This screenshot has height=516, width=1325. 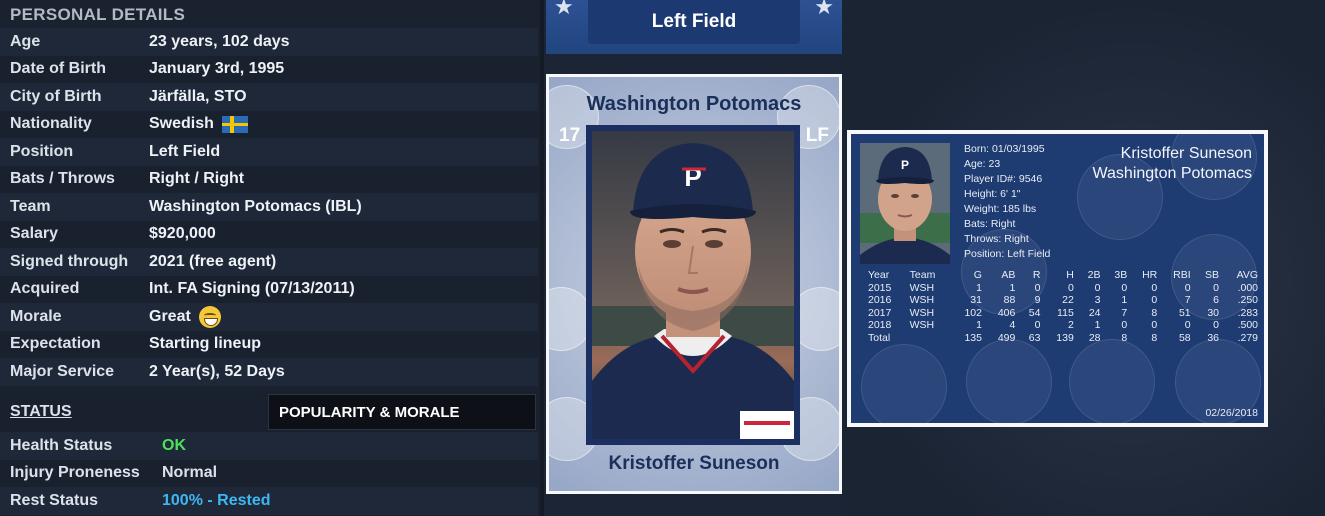 I want to click on stats-col-header: Year, so click(x=879, y=275).